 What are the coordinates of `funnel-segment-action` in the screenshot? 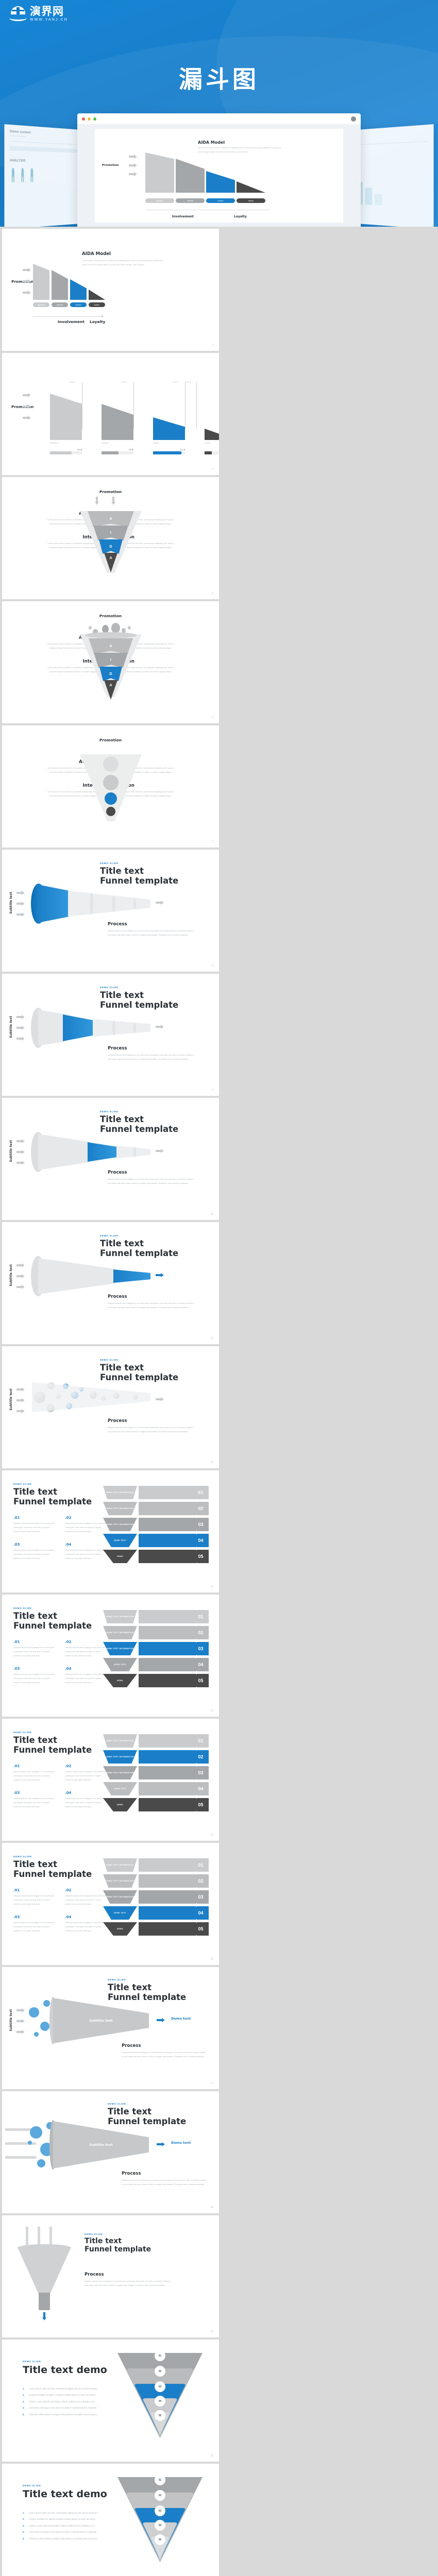 It's located at (97, 295).